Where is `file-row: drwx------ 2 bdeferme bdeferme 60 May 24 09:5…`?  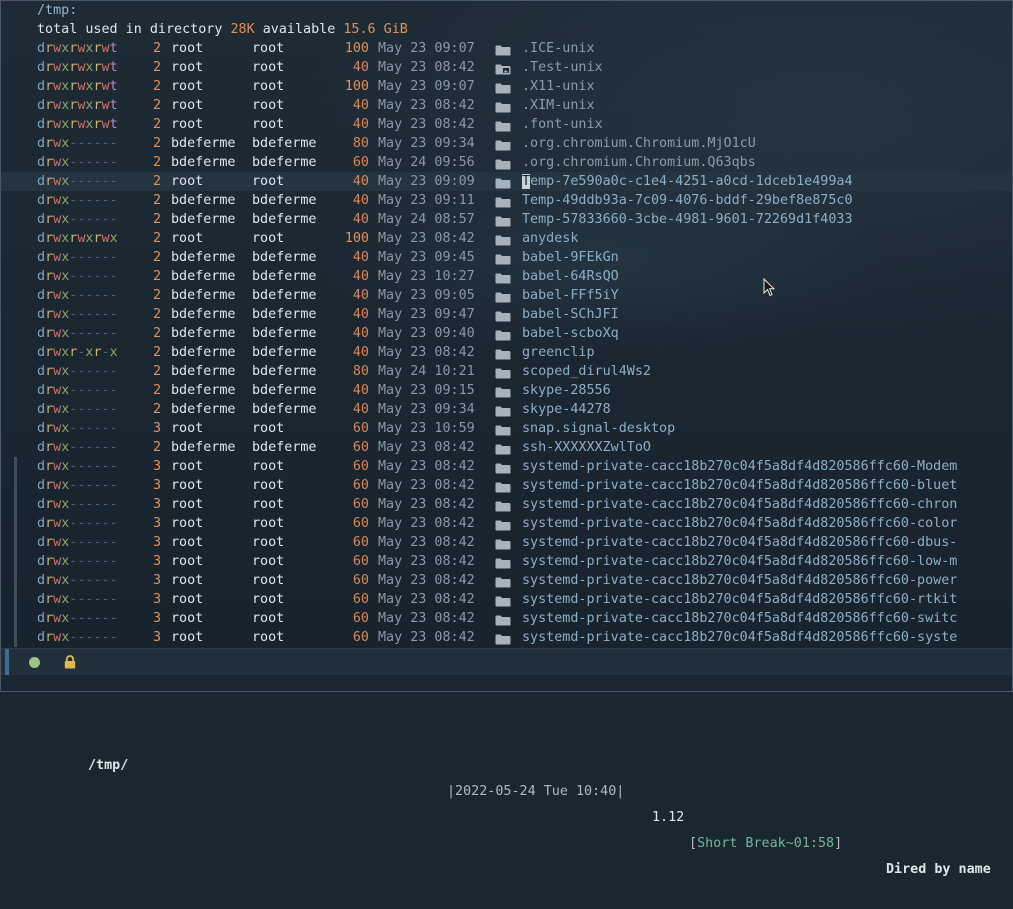
file-row: drwx------ 2 bdeferme bdeferme 60 May 24 09:5… is located at coordinates (506, 162).